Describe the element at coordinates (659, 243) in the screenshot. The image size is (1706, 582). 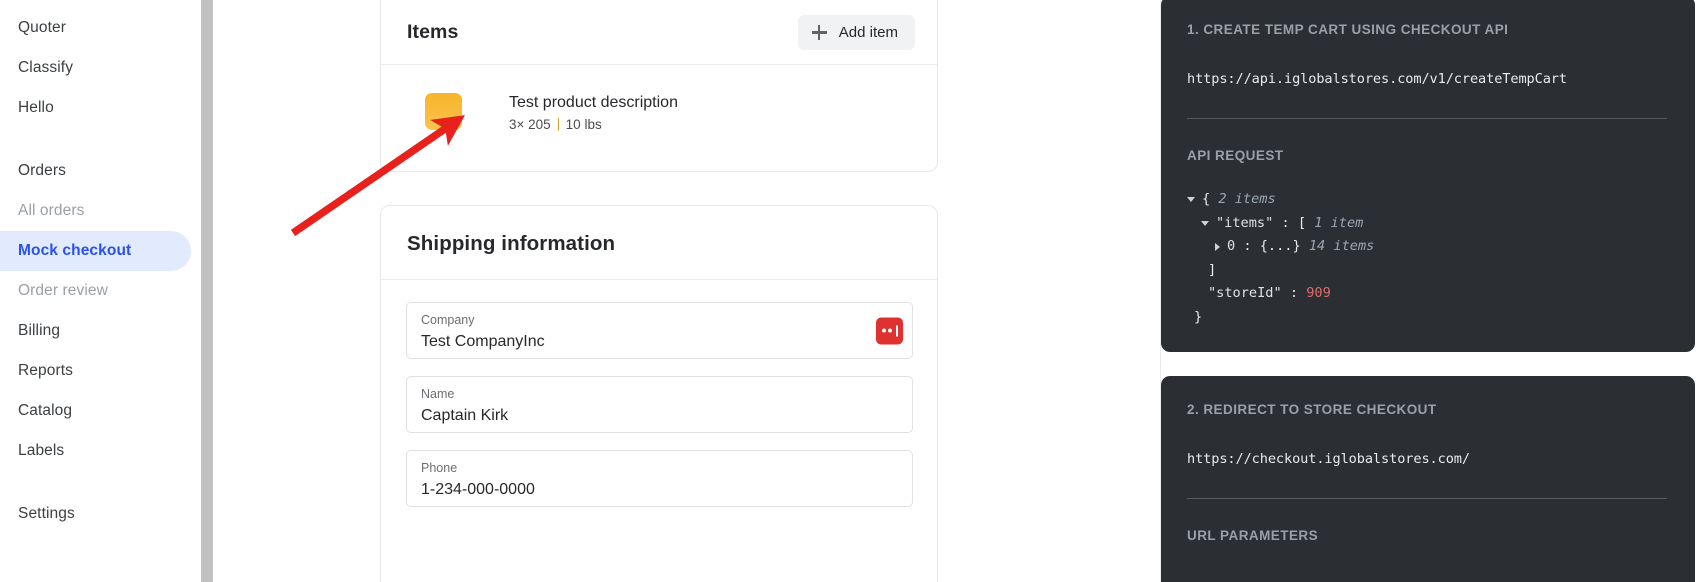
I see `shipping-card-header: Shipping information` at that location.